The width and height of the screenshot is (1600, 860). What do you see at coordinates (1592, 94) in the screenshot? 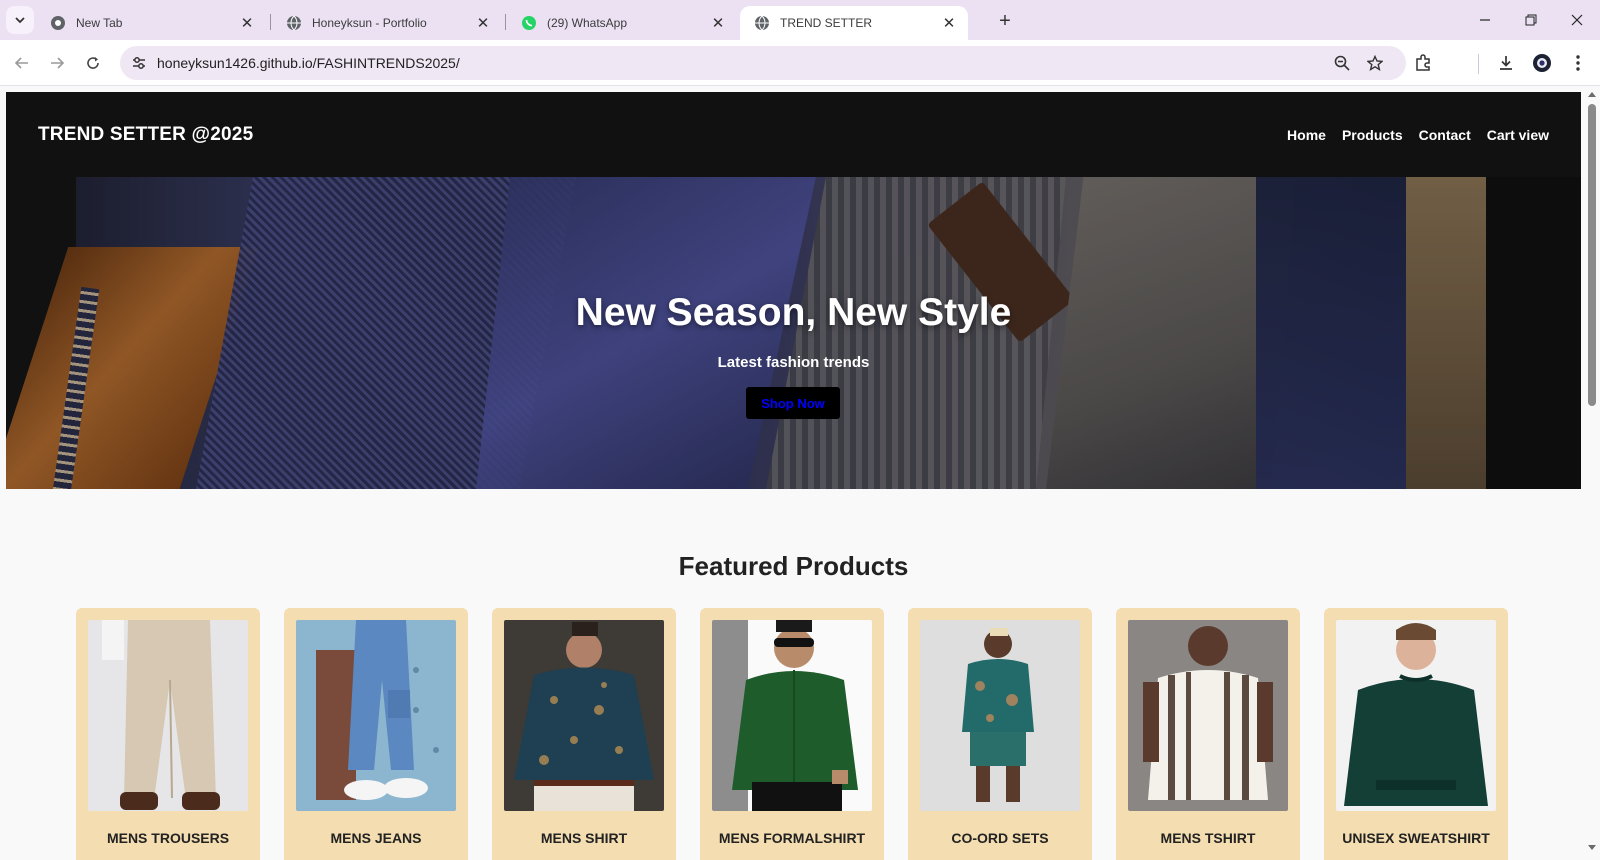
I see `scroll-up-arrow-icon` at bounding box center [1592, 94].